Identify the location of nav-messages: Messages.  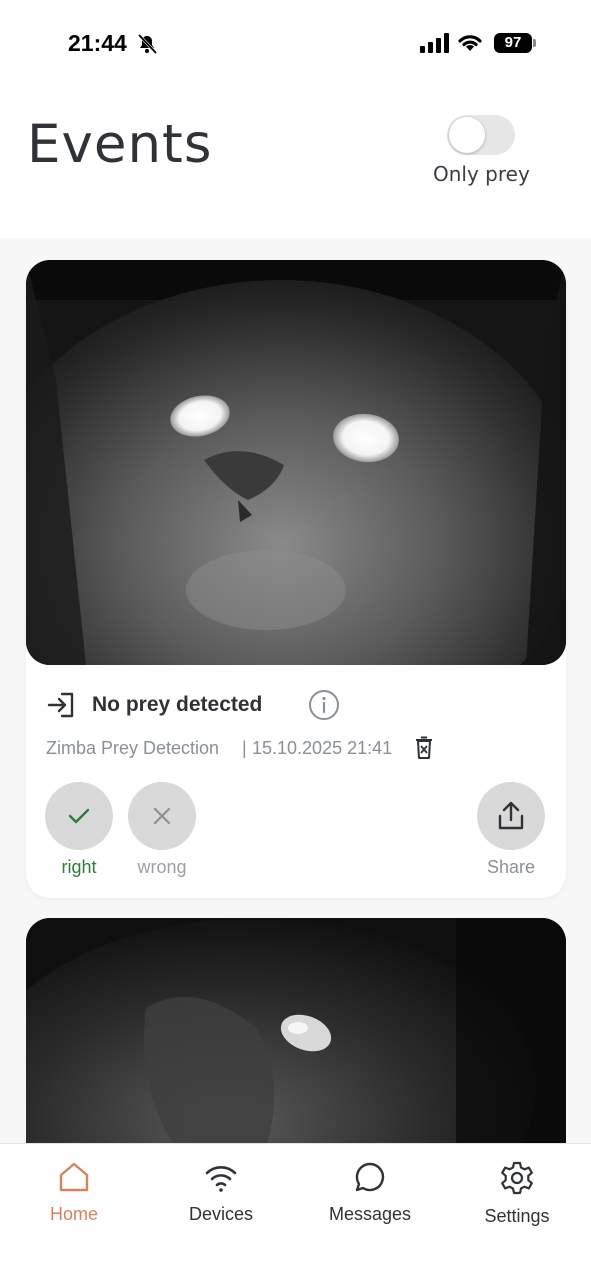
(370, 1200).